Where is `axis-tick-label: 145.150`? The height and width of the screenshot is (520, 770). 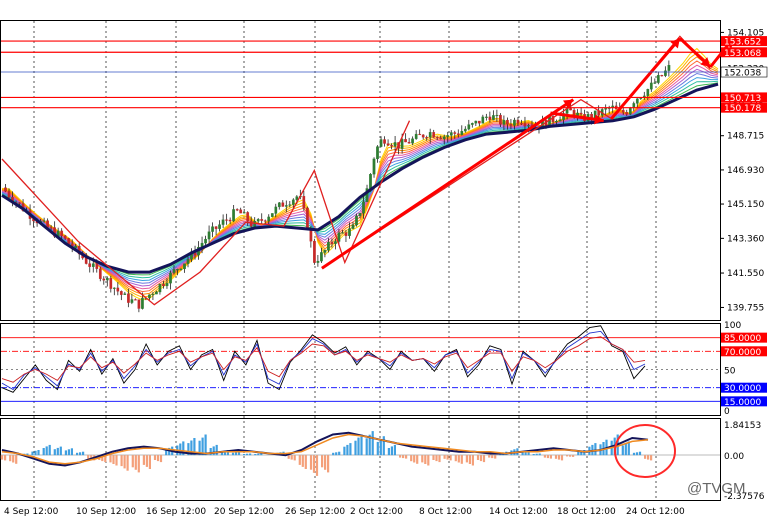
axis-tick-label: 145.150 is located at coordinates (745, 205).